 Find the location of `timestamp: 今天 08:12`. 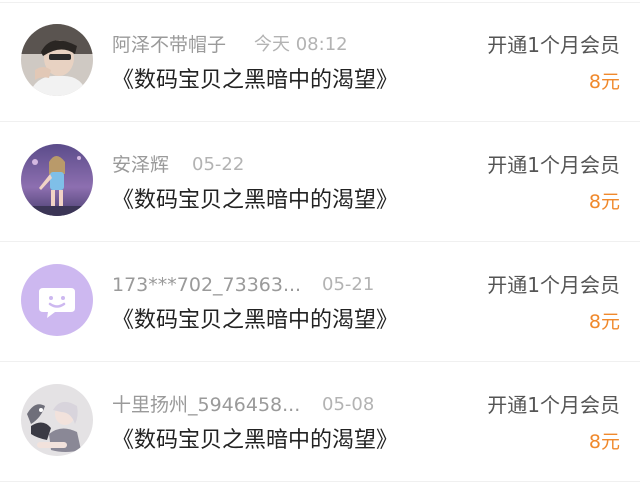

timestamp: 今天 08:12 is located at coordinates (301, 44).